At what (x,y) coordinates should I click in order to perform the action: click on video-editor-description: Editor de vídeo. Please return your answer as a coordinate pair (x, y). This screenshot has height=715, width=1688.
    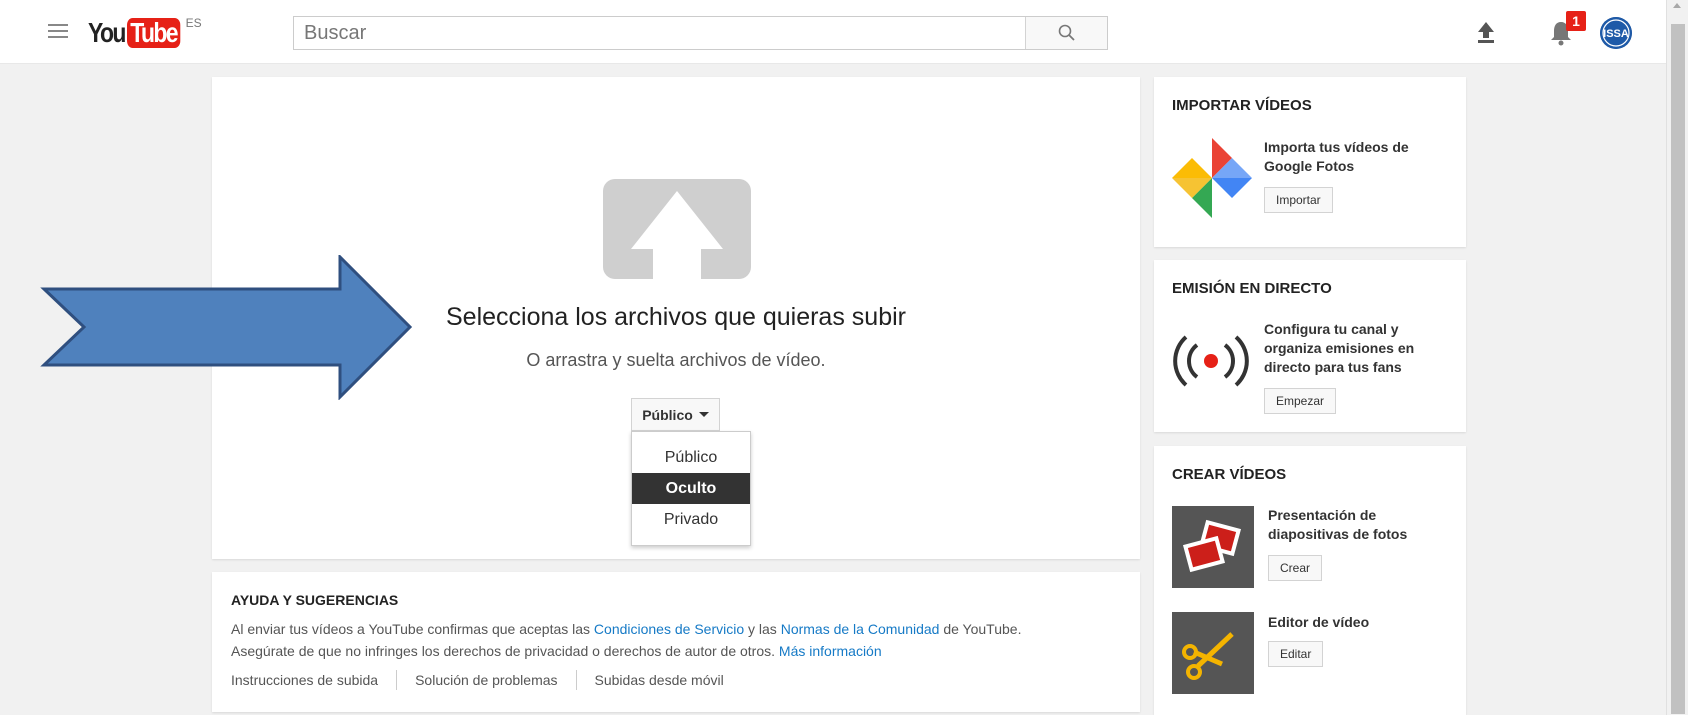
    Looking at the image, I should click on (1319, 622).